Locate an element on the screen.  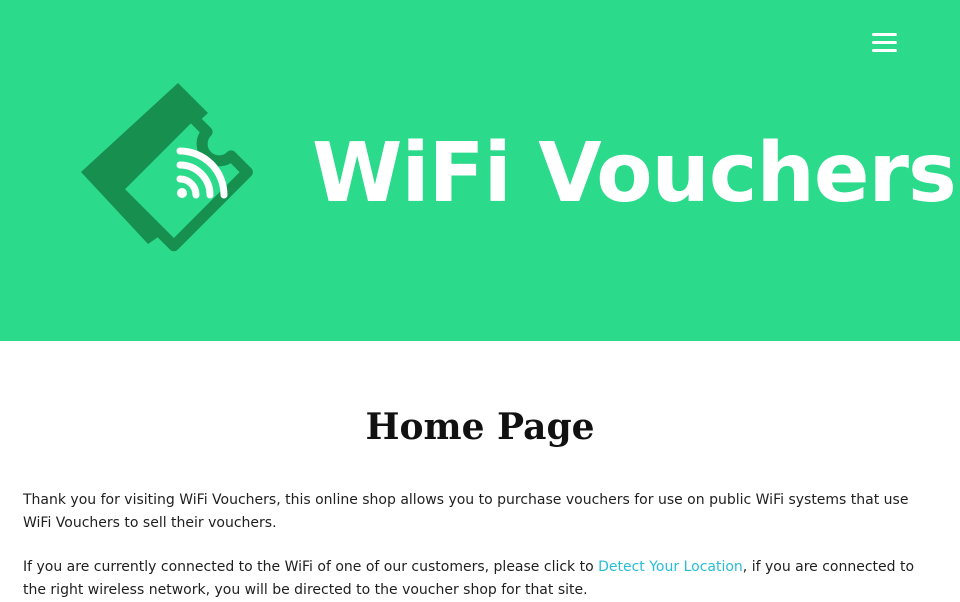
wifi-ticket-icon is located at coordinates (167, 167).